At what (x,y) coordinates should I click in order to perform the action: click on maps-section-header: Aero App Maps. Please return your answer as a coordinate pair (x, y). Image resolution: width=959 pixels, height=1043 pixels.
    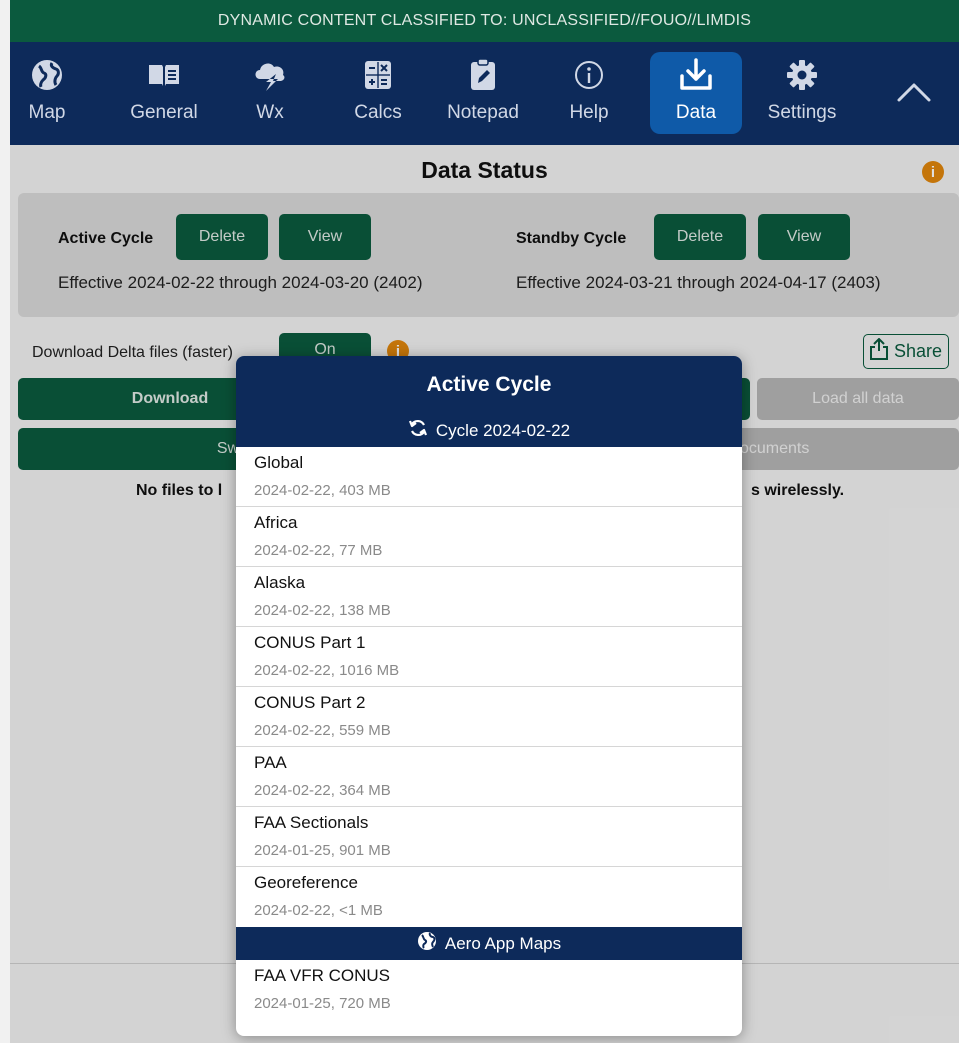
    Looking at the image, I should click on (489, 943).